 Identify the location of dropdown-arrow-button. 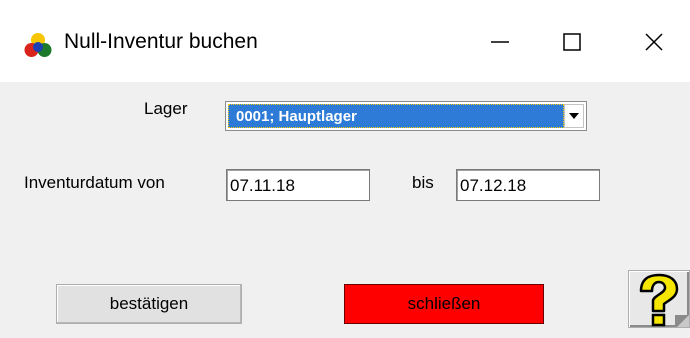
(574, 116).